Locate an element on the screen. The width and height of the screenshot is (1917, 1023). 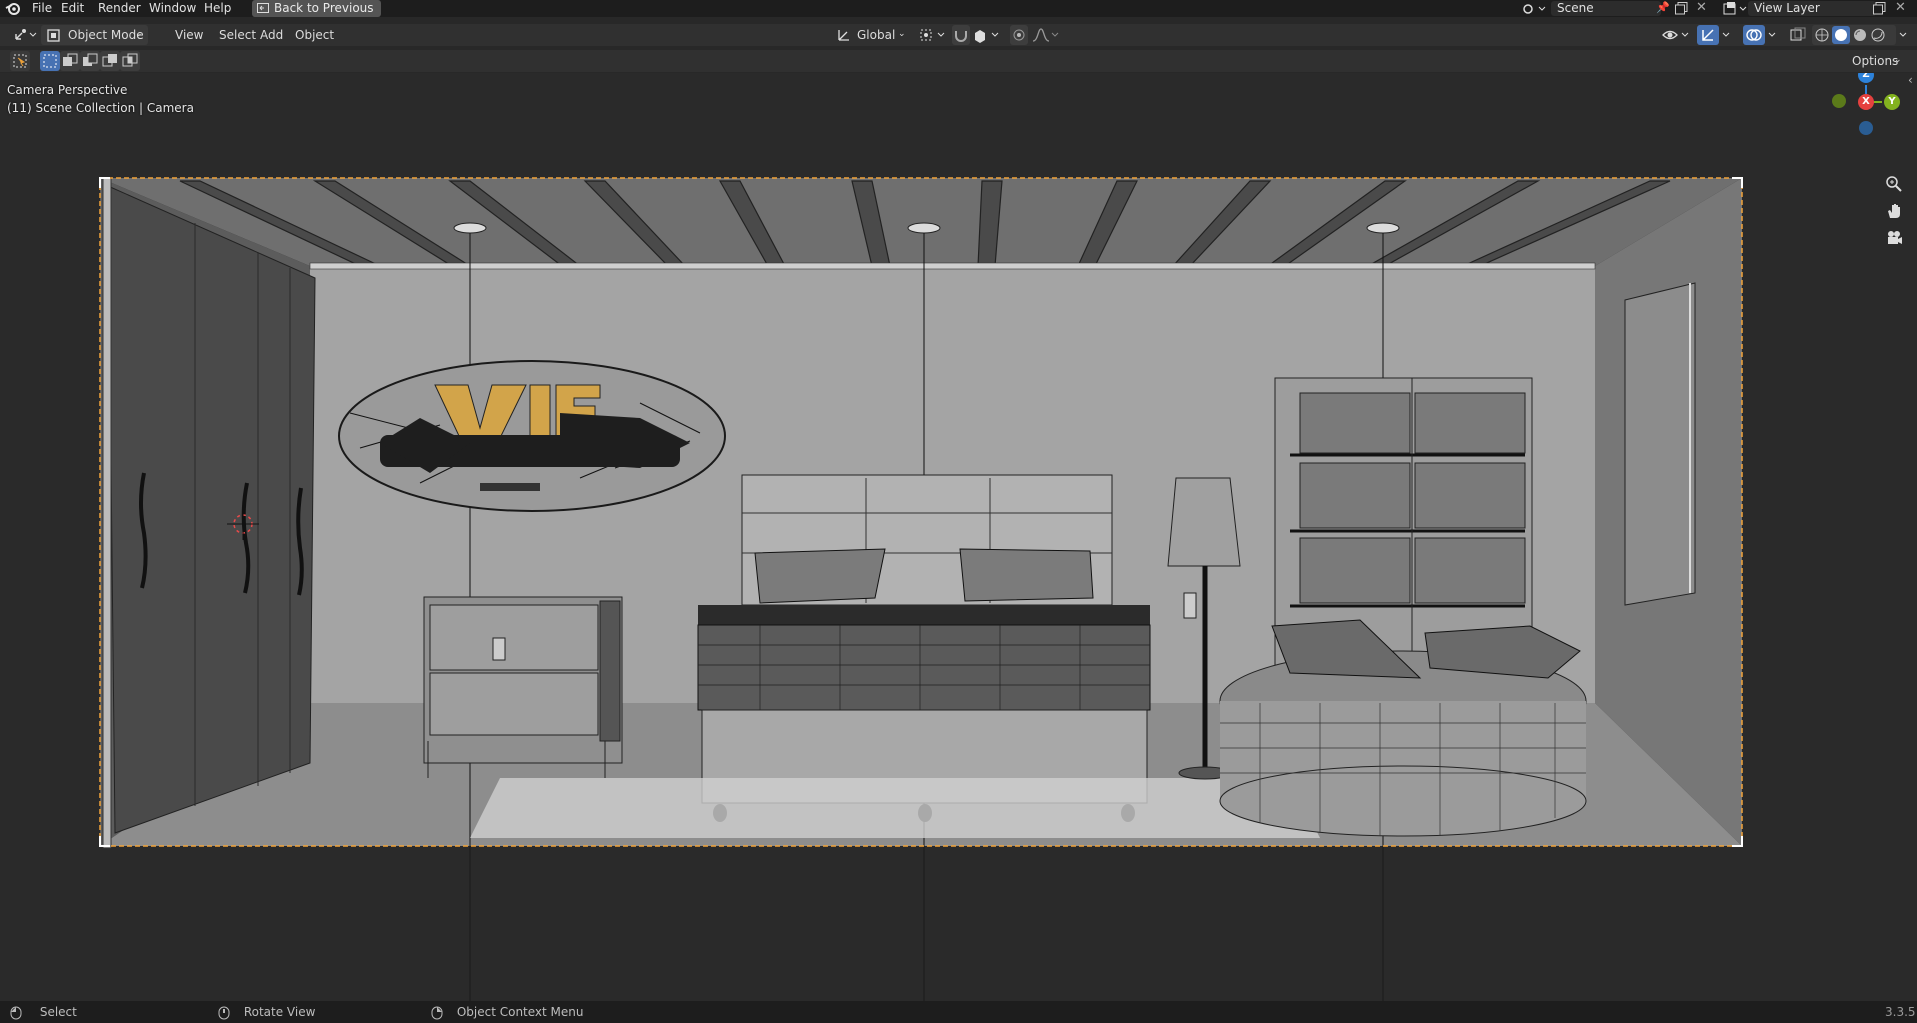
blender-logo-icon is located at coordinates (13, 10).